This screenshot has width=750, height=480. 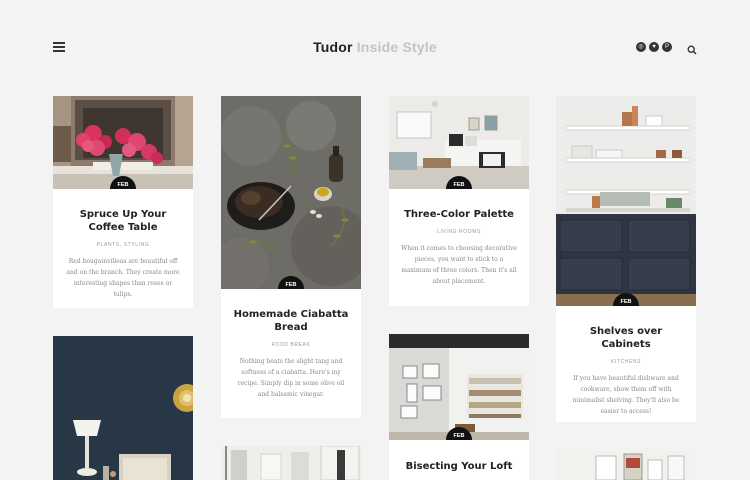 I want to click on social-links: ◎ ♥ P, so click(x=654, y=47).